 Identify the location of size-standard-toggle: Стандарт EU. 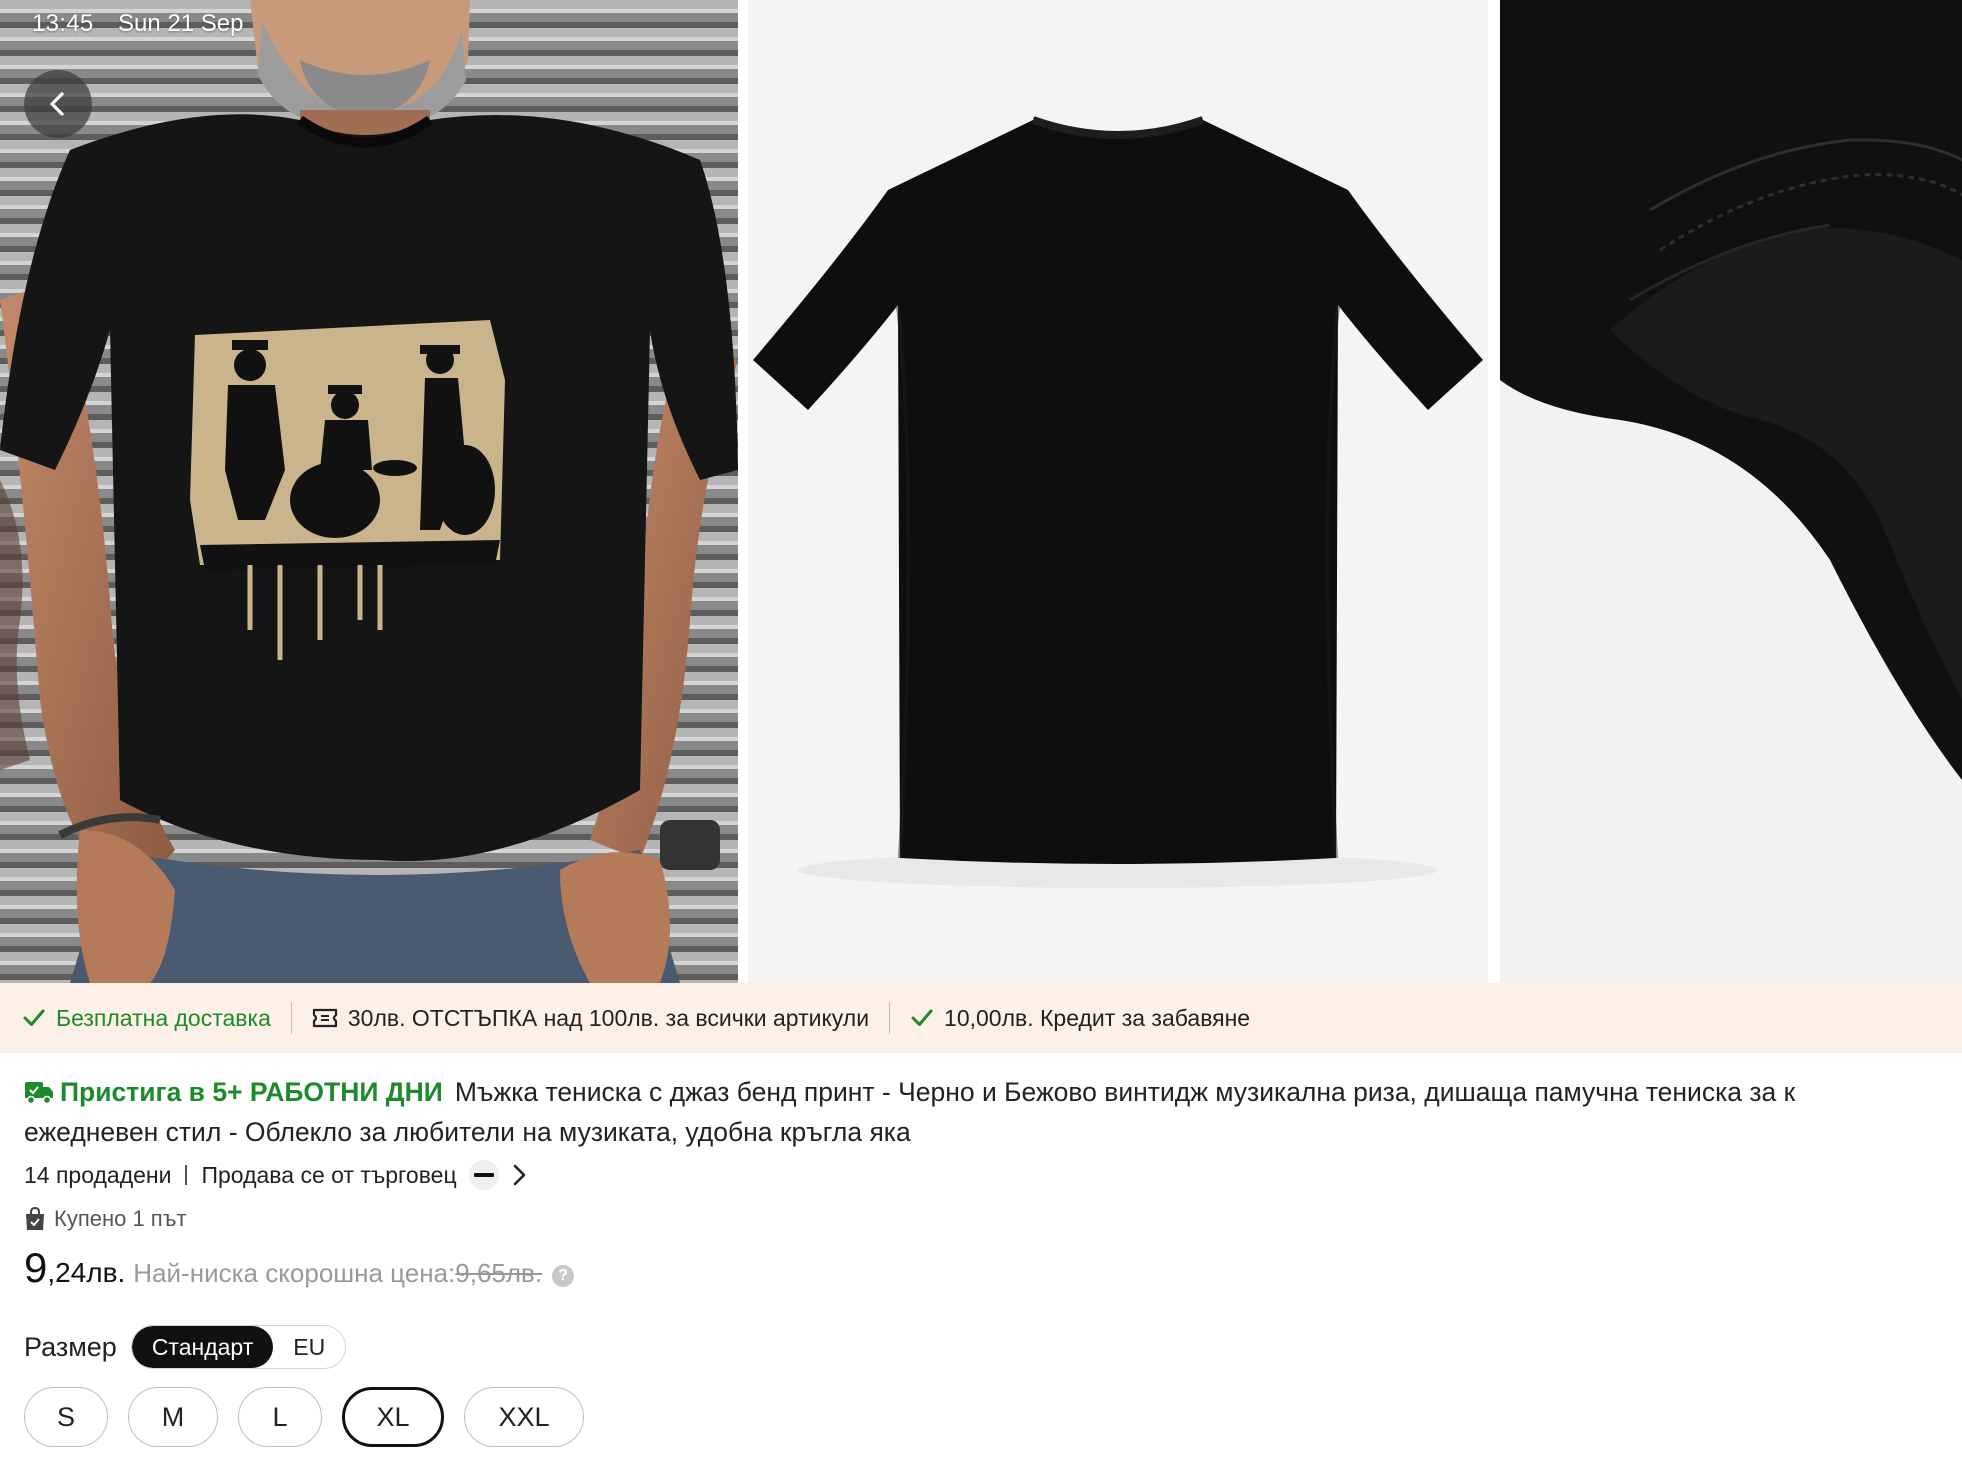
(238, 1347).